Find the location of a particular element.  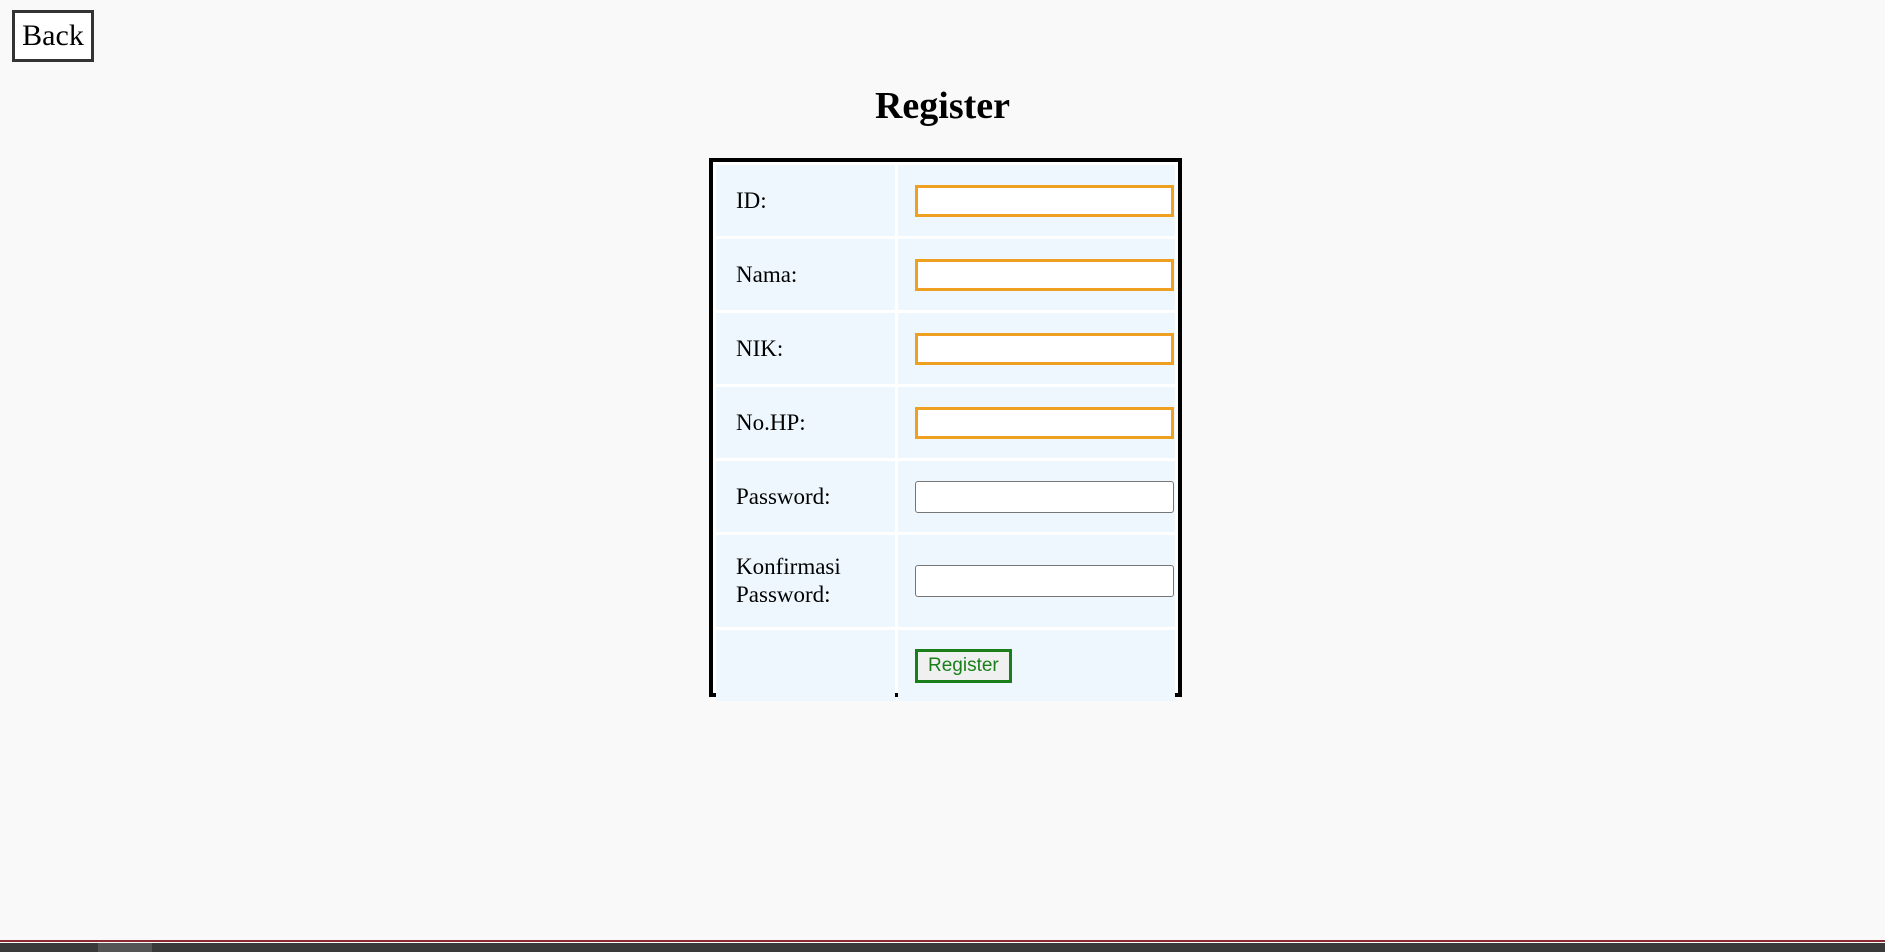

confirm-password-label-line2: Password: is located at coordinates (783, 594).